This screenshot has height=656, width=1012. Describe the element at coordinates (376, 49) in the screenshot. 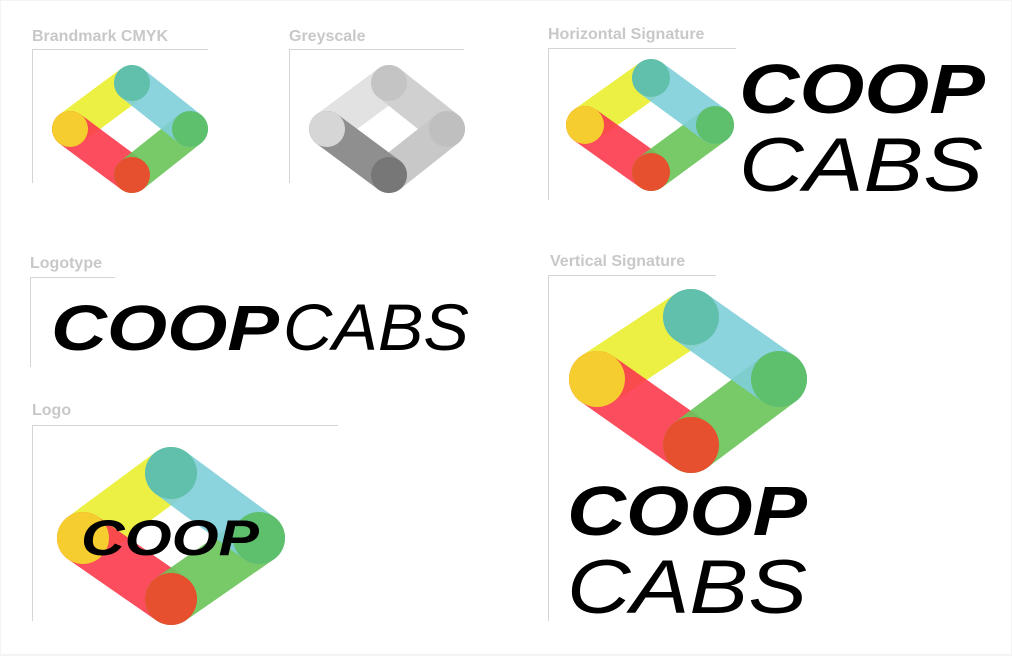

I see `greyscale-rule-h` at that location.